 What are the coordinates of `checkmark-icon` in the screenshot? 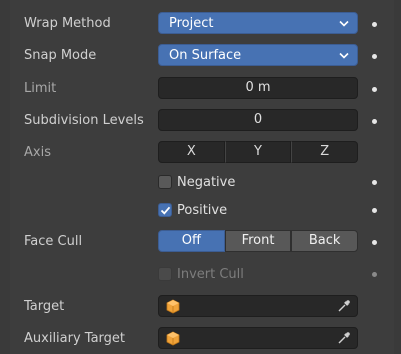 It's located at (165, 210).